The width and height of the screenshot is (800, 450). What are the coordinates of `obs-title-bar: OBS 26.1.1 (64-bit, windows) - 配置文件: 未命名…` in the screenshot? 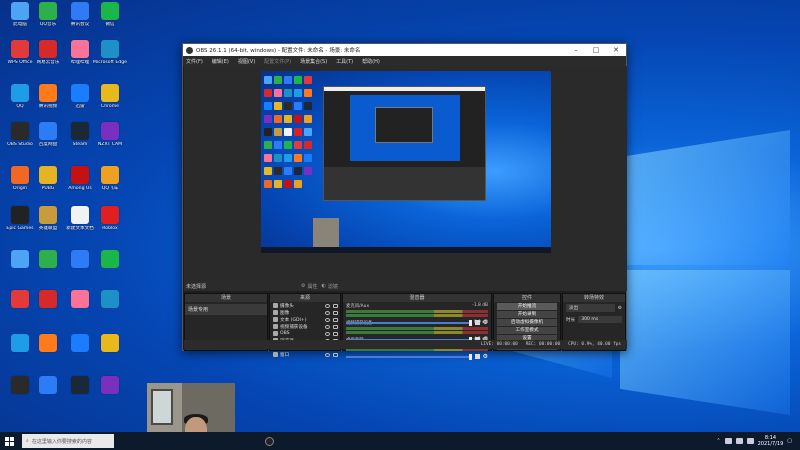 It's located at (404, 50).